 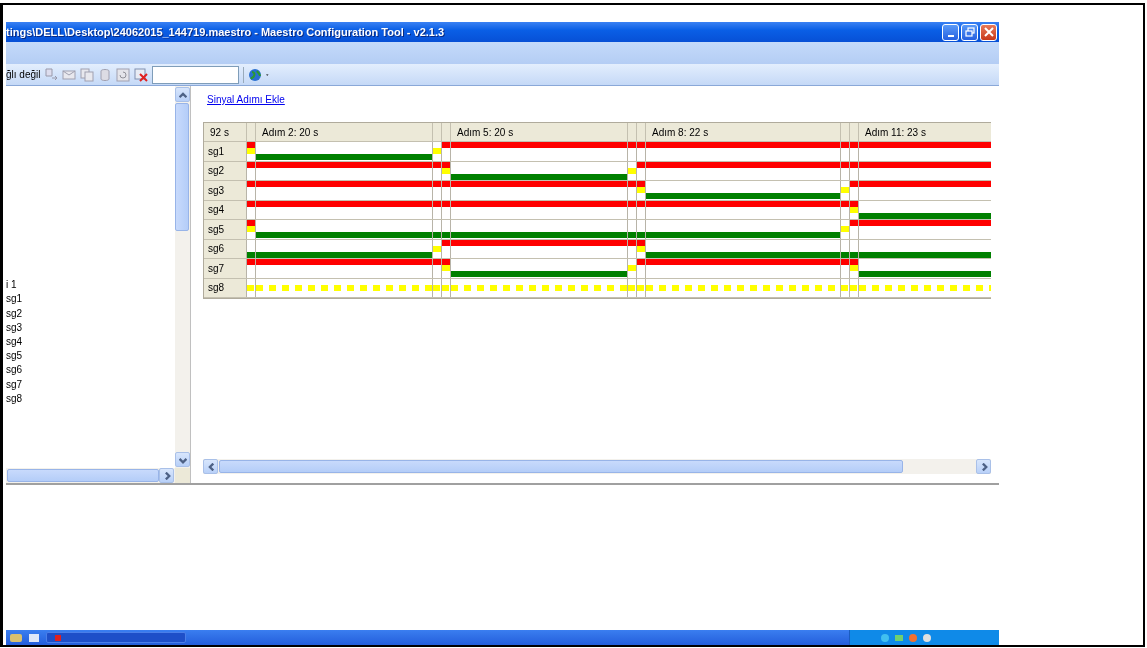 I want to click on restore-button, so click(x=969, y=32).